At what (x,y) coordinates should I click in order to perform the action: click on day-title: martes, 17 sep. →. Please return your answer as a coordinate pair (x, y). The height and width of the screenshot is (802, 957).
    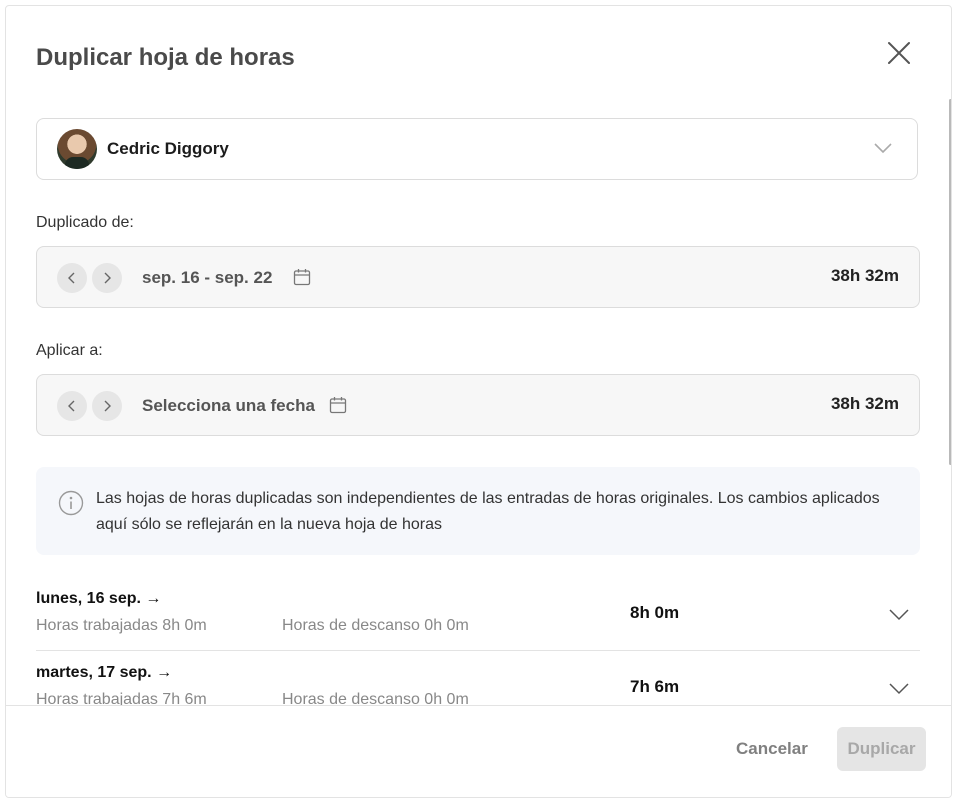
    Looking at the image, I should click on (104, 673).